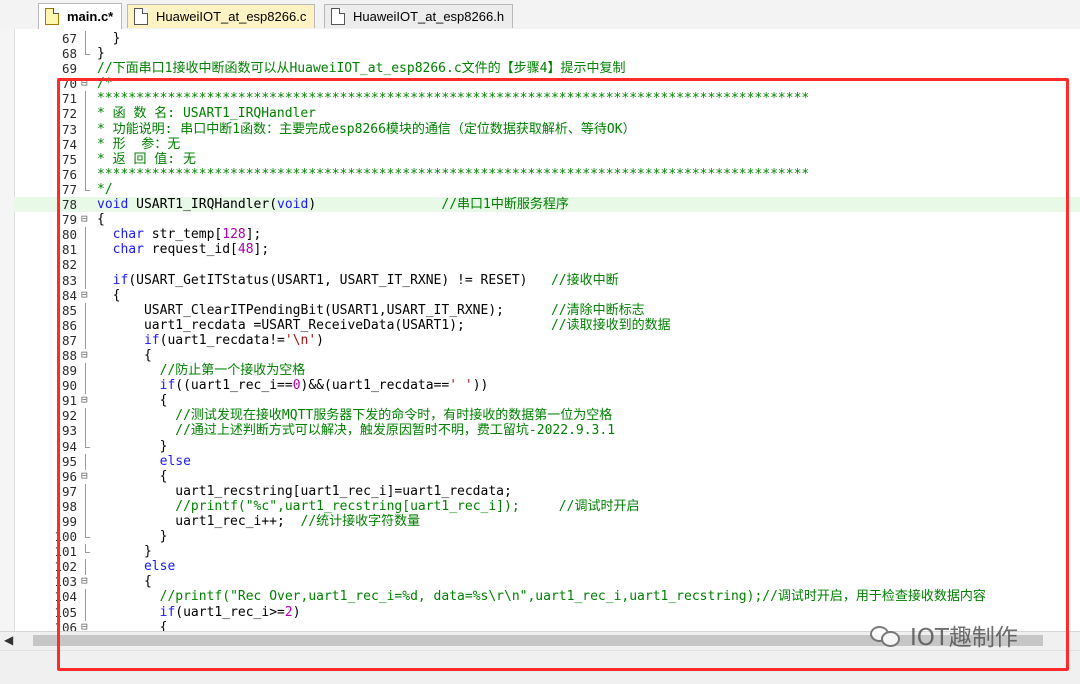 The width and height of the screenshot is (1080, 684). What do you see at coordinates (69, 401) in the screenshot?
I see `line-number: 91` at bounding box center [69, 401].